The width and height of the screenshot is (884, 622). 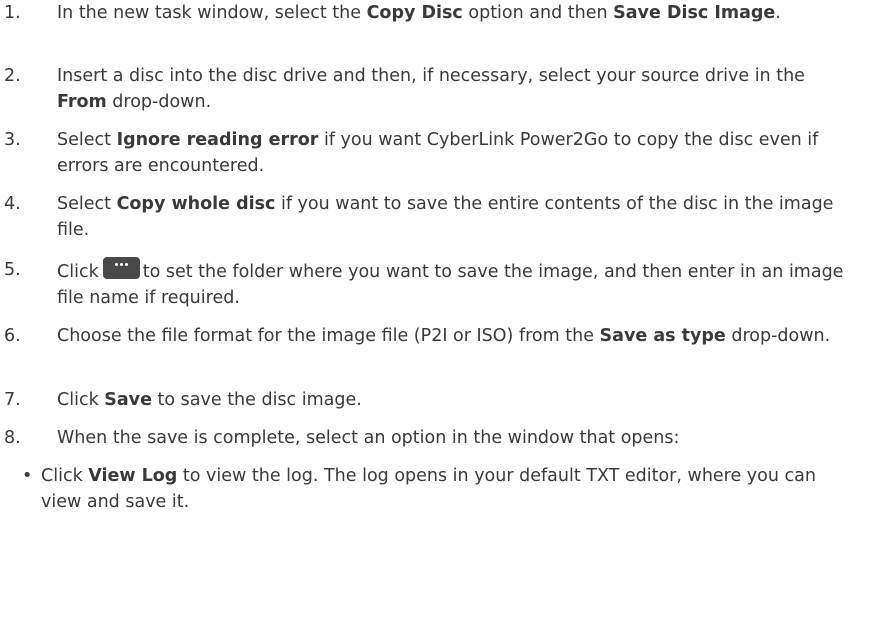 What do you see at coordinates (12, 438) in the screenshot?
I see `step-number: 8.` at bounding box center [12, 438].